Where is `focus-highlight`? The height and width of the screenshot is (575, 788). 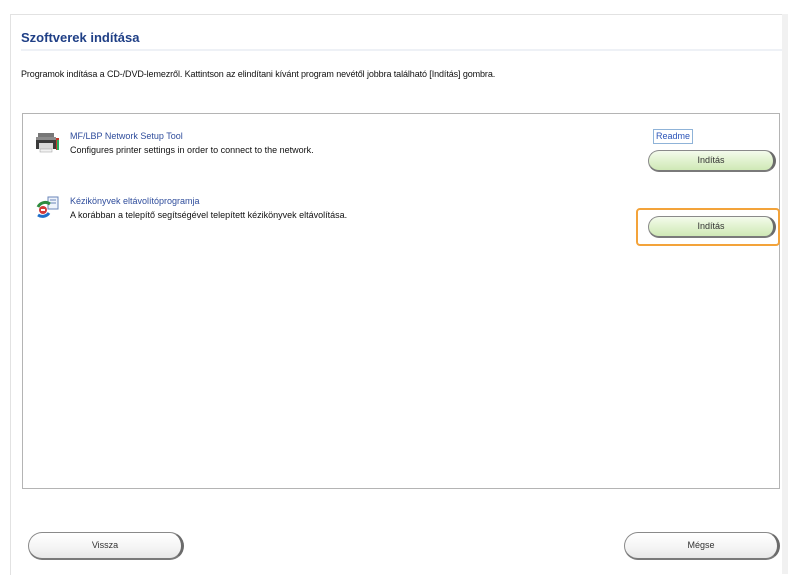 focus-highlight is located at coordinates (708, 227).